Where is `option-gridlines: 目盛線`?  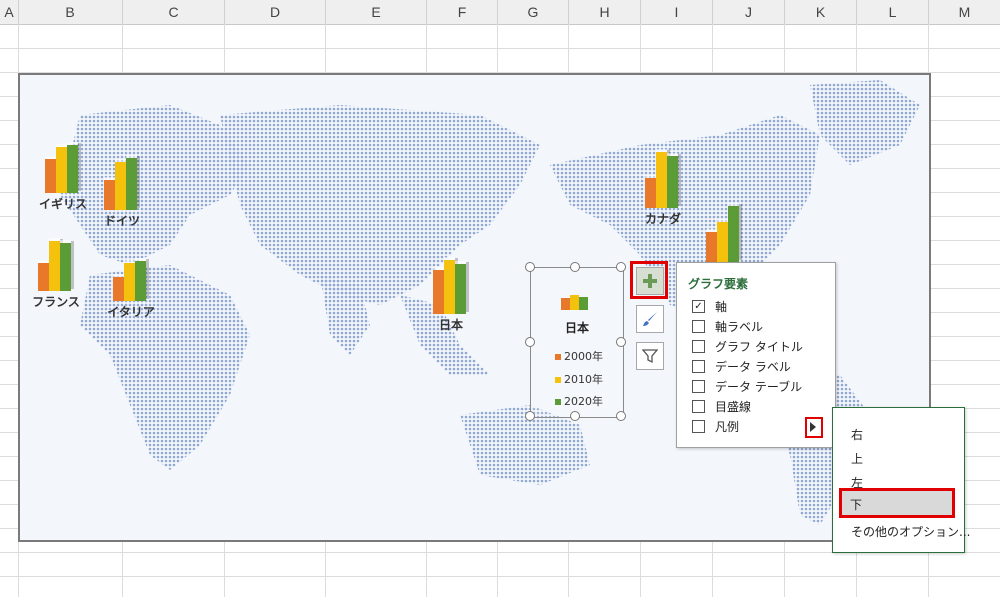
option-gridlines: 目盛線 is located at coordinates (721, 407).